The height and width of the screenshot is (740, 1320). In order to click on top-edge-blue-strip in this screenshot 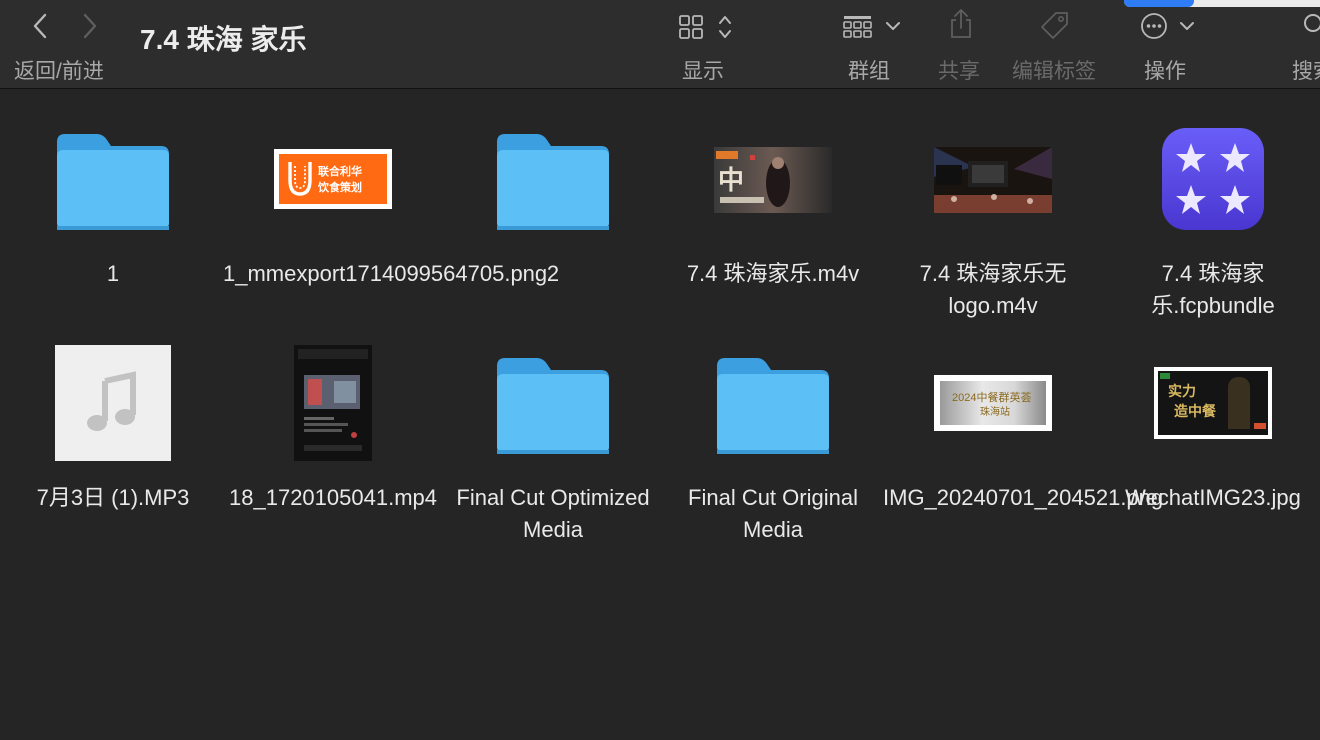, I will do `click(1159, 3)`.